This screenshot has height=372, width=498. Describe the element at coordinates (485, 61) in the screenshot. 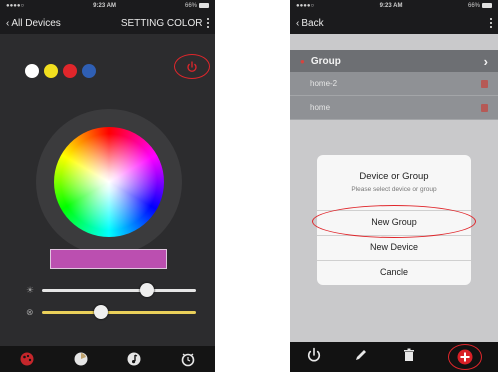

I see `chevron-right-icon: ›` at that location.